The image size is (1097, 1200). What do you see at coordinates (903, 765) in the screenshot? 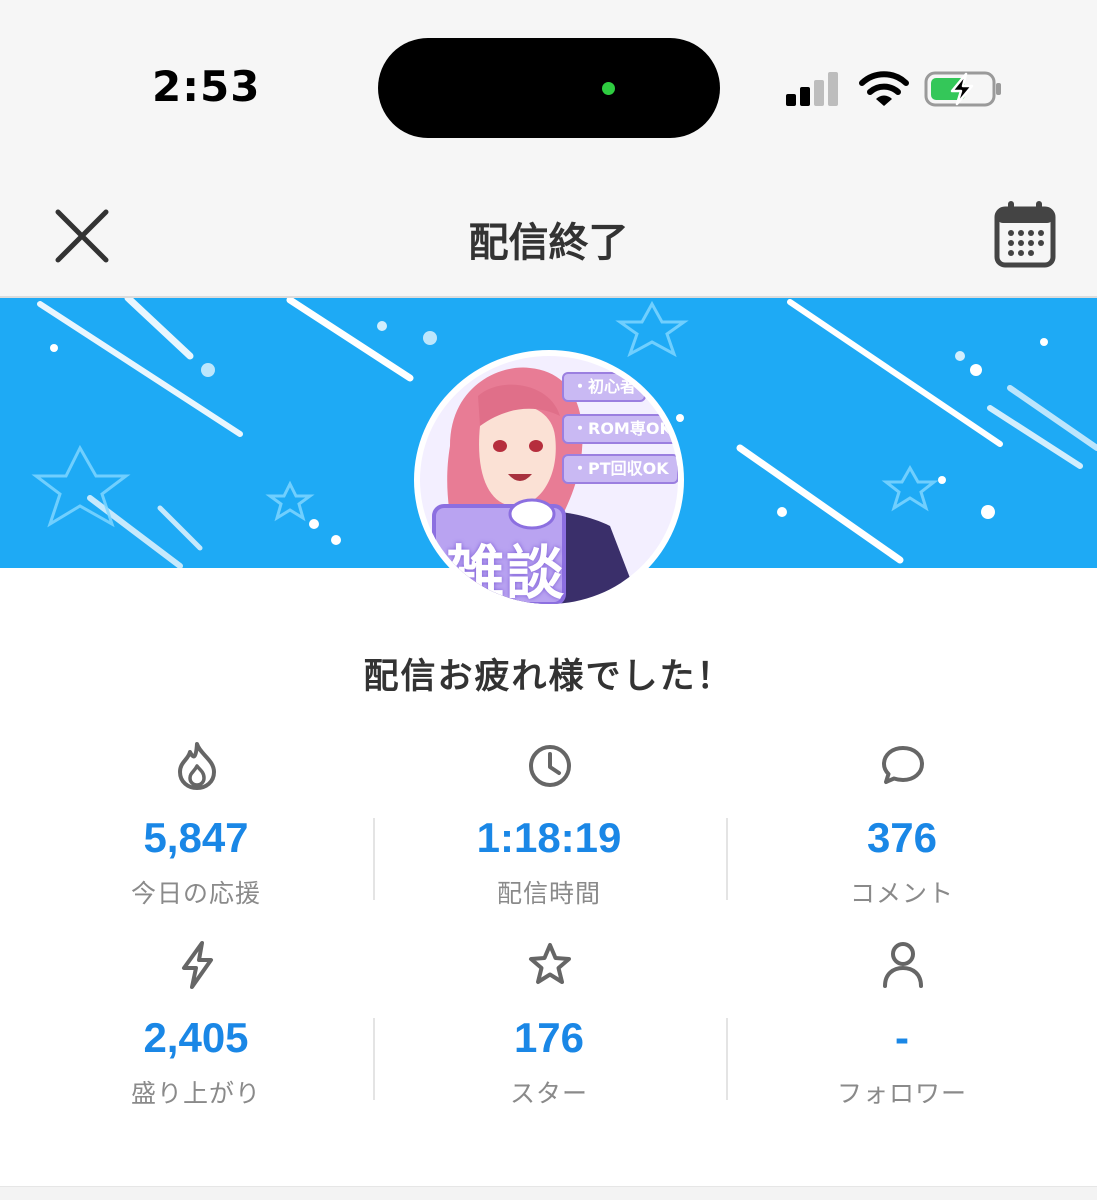
I see `comment-icon` at bounding box center [903, 765].